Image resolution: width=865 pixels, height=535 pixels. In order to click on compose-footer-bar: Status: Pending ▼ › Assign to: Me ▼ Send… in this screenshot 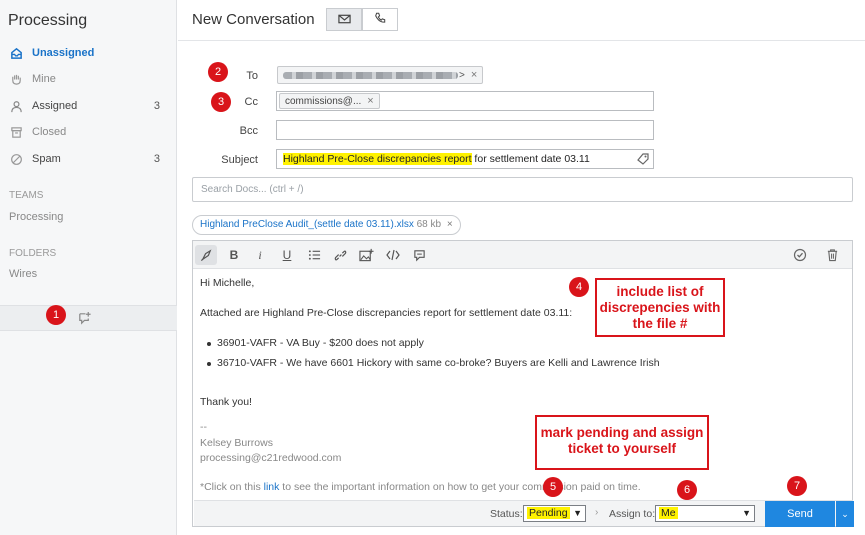, I will do `click(524, 513)`.